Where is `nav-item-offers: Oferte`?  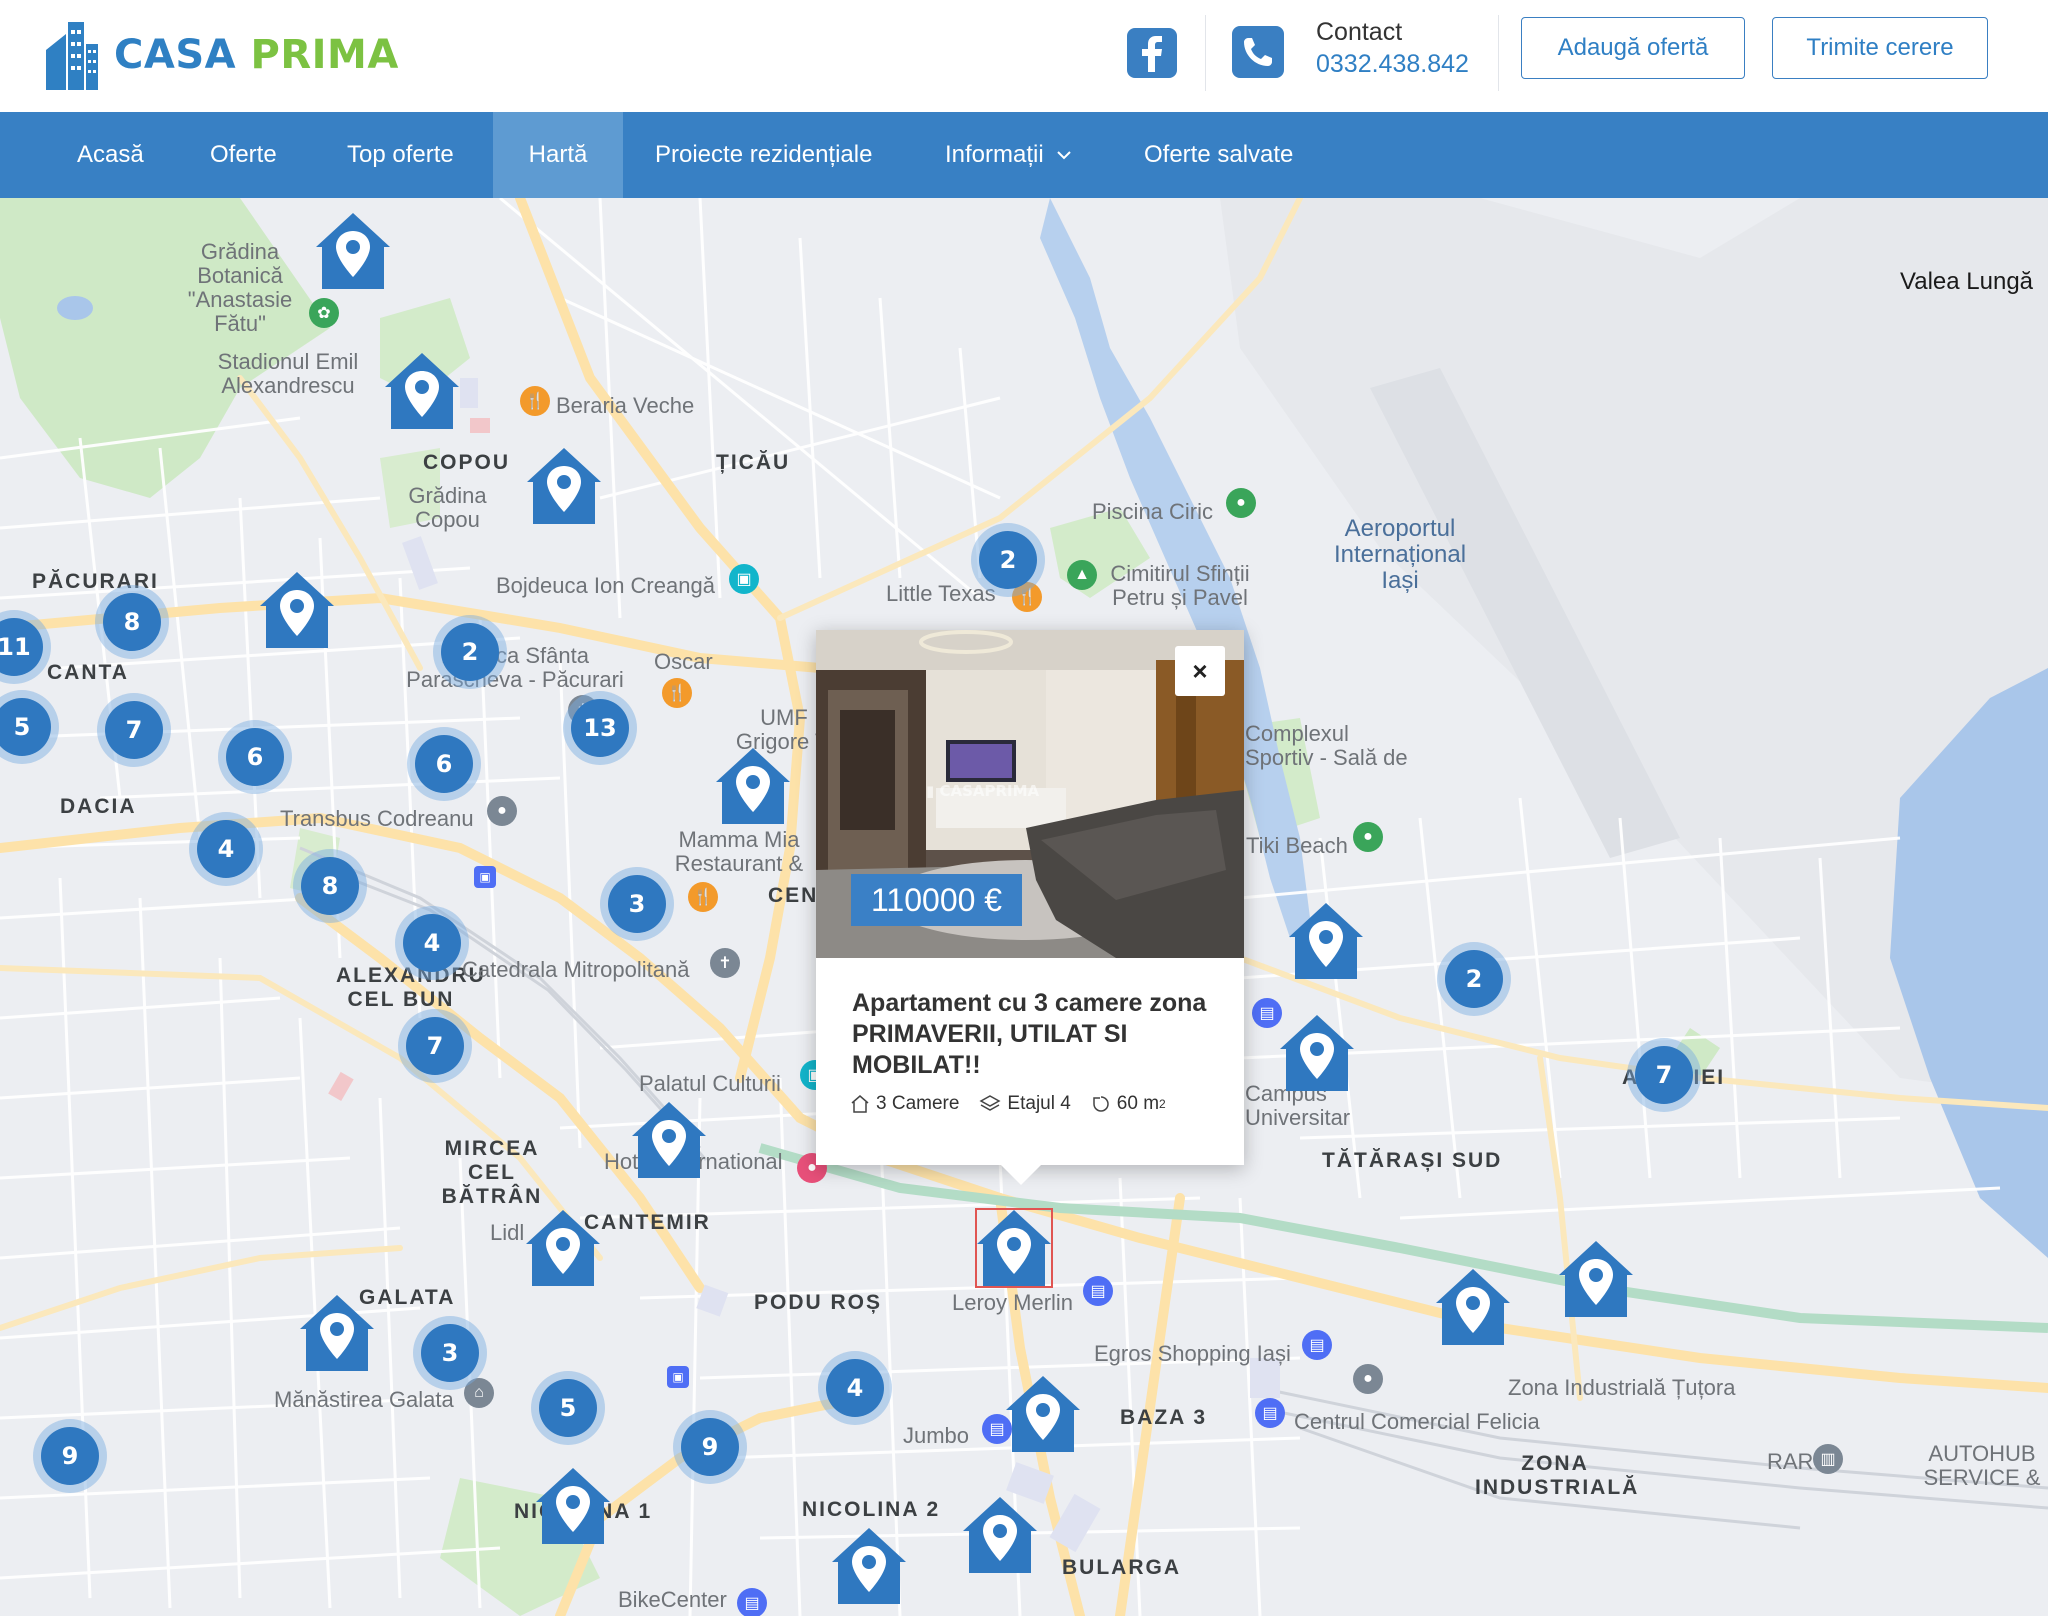 nav-item-offers: Oferte is located at coordinates (243, 155).